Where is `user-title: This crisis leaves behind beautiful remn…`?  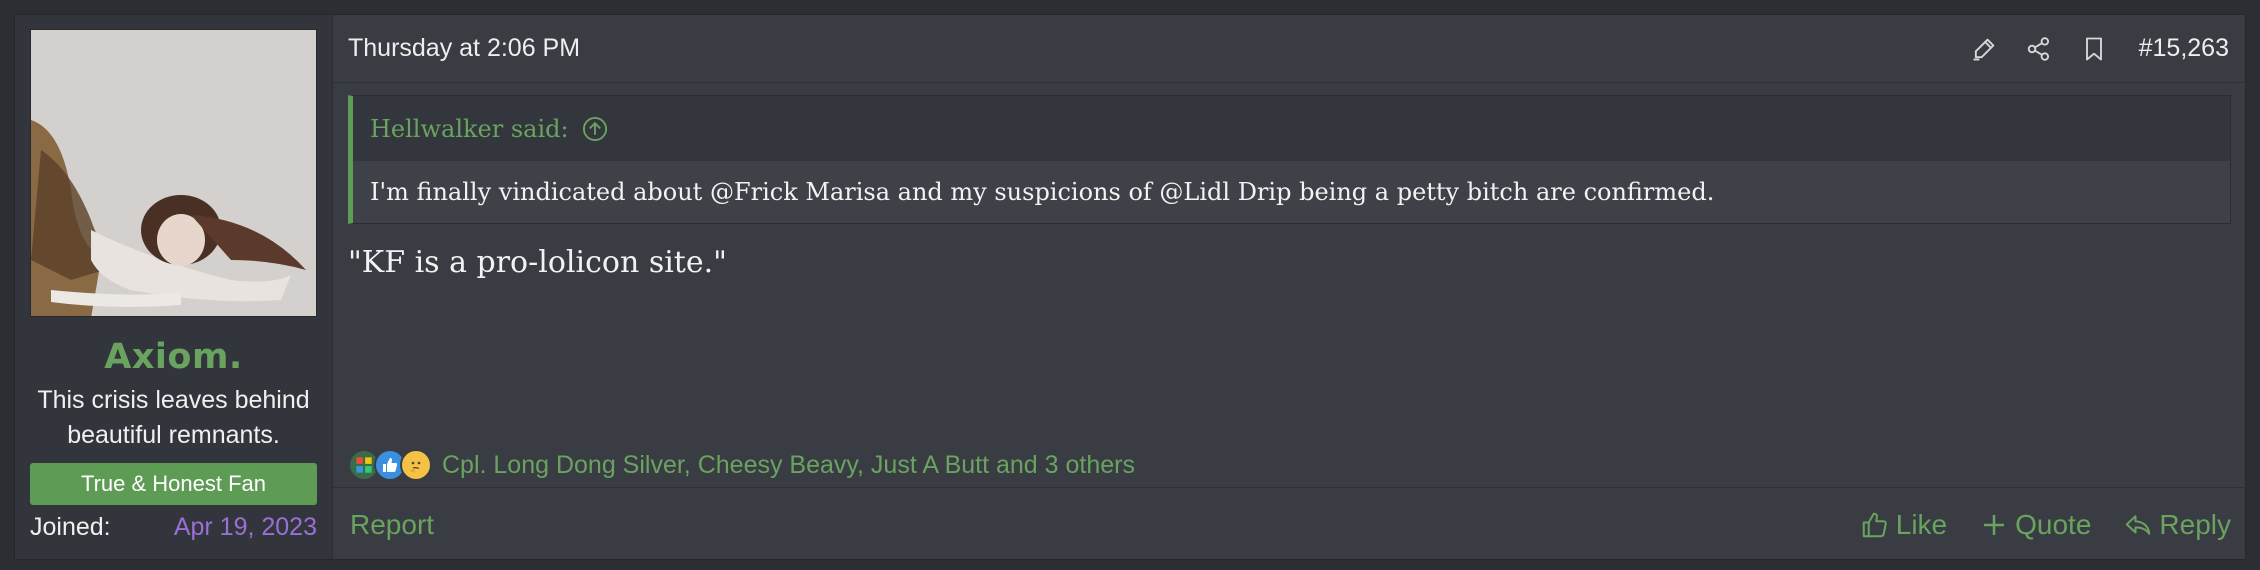
user-title: This crisis leaves behind beautiful remn… is located at coordinates (173, 417).